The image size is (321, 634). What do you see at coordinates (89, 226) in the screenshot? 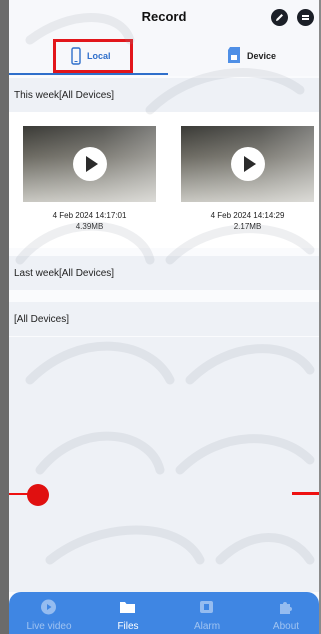
I see `video-size: 4.39MB` at bounding box center [89, 226].